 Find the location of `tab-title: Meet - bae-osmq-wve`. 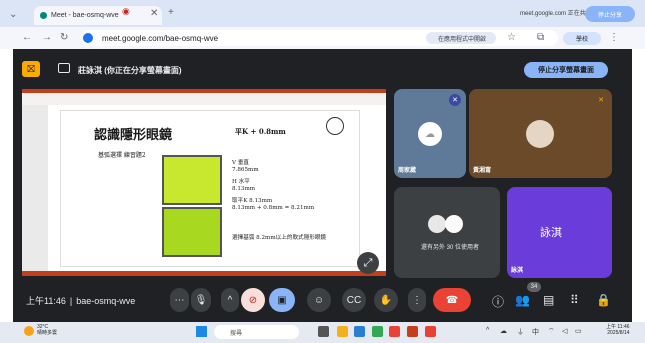

tab-title: Meet - bae-osmq-wve is located at coordinates (85, 15).